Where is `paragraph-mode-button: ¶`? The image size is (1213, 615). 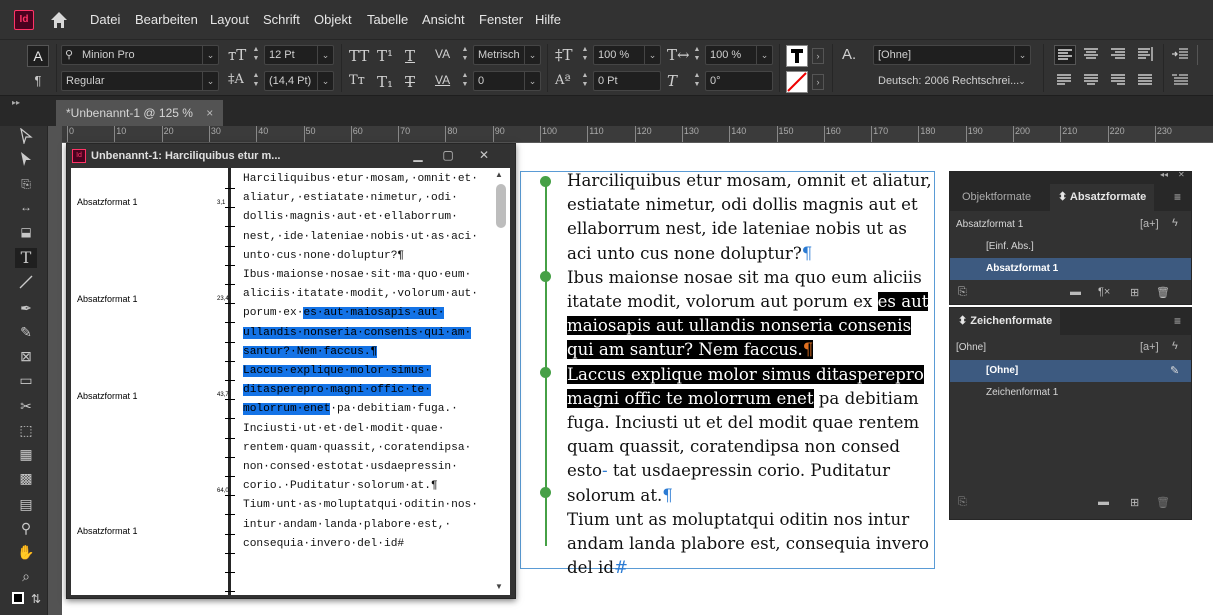
paragraph-mode-button: ¶ is located at coordinates (38, 81).